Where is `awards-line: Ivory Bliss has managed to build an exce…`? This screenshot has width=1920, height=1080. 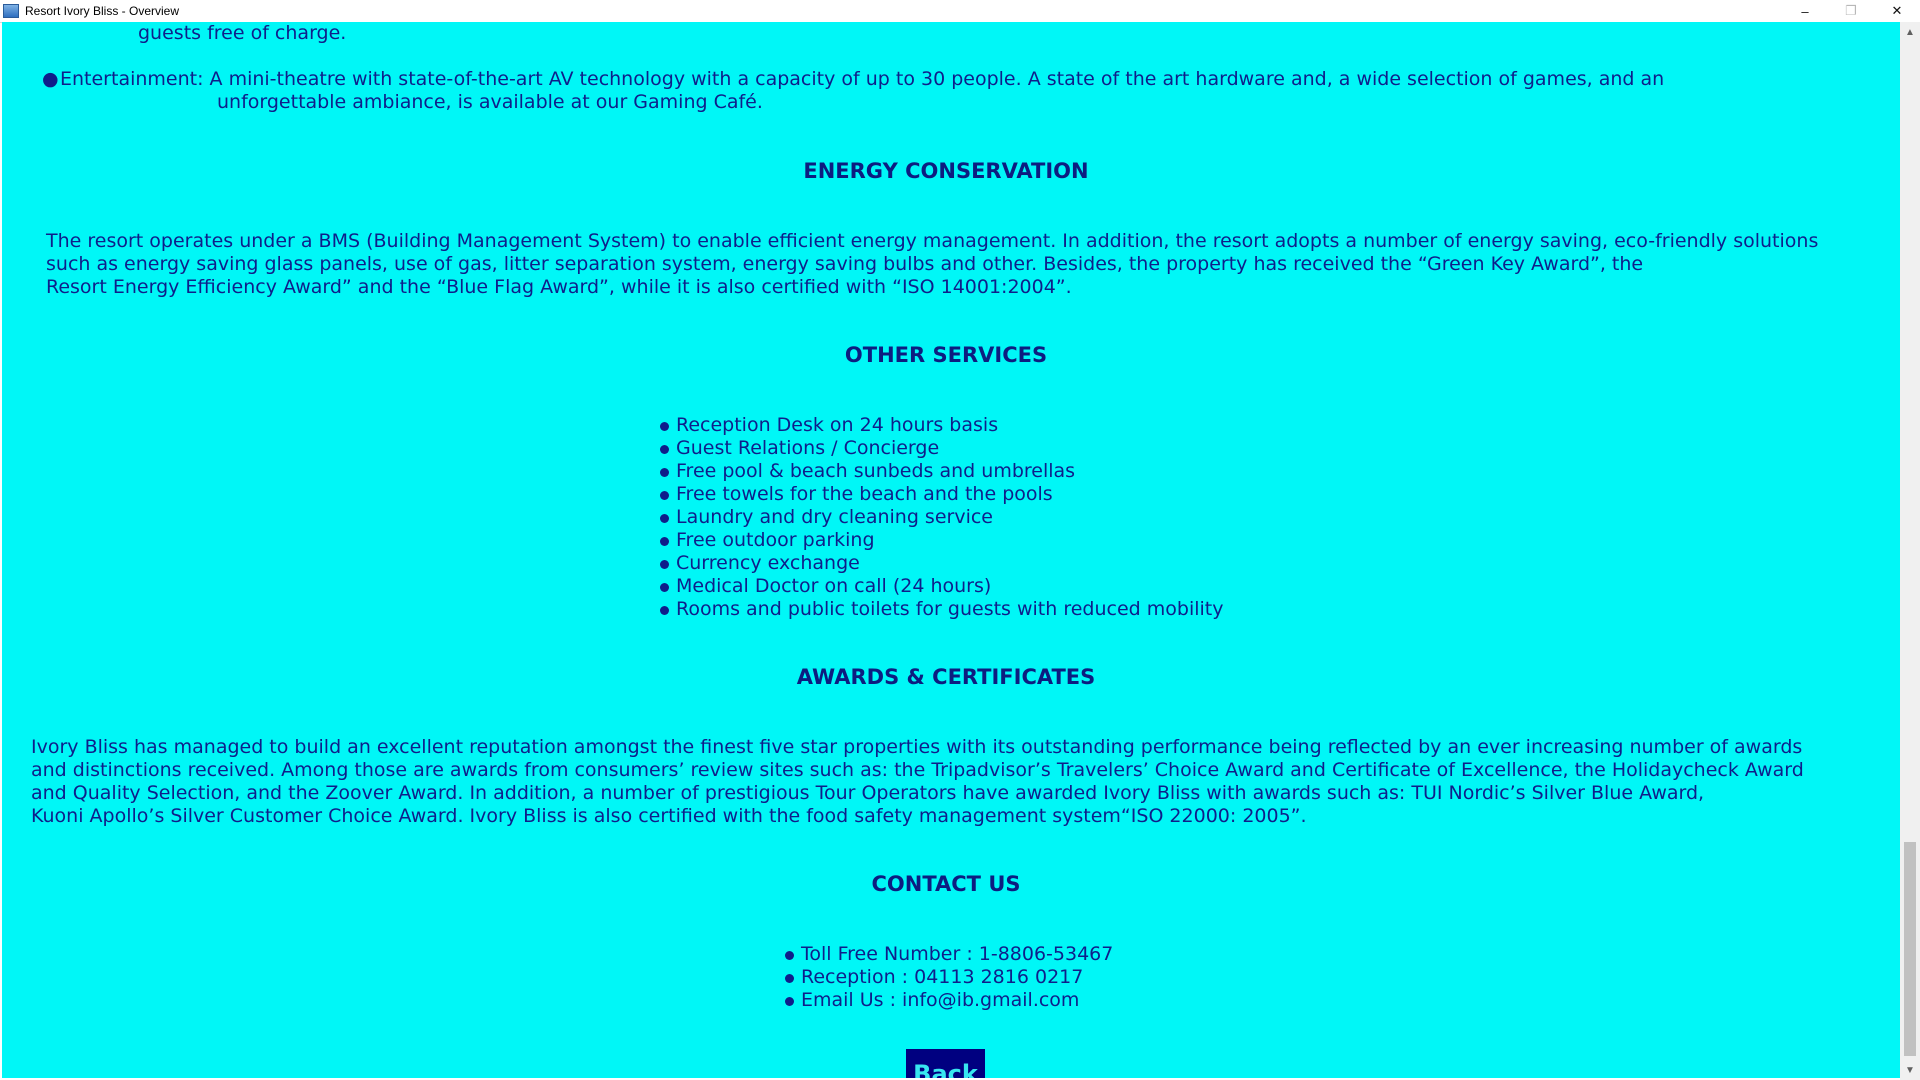 awards-line: Ivory Bliss has managed to build an exce… is located at coordinates (917, 747).